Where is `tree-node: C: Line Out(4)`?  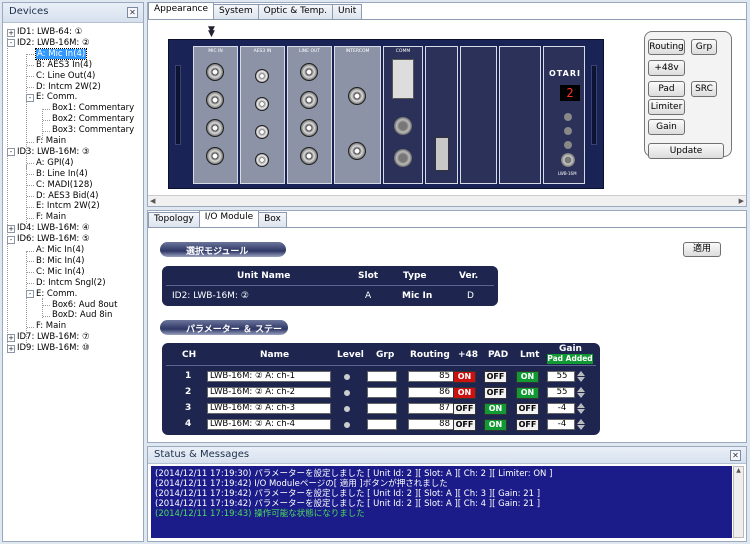 tree-node: C: Line Out(4) is located at coordinates (65, 76).